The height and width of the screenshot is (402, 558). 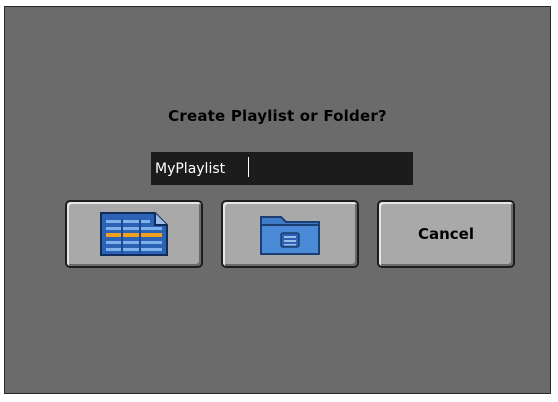 I want to click on folder-icon, so click(x=290, y=234).